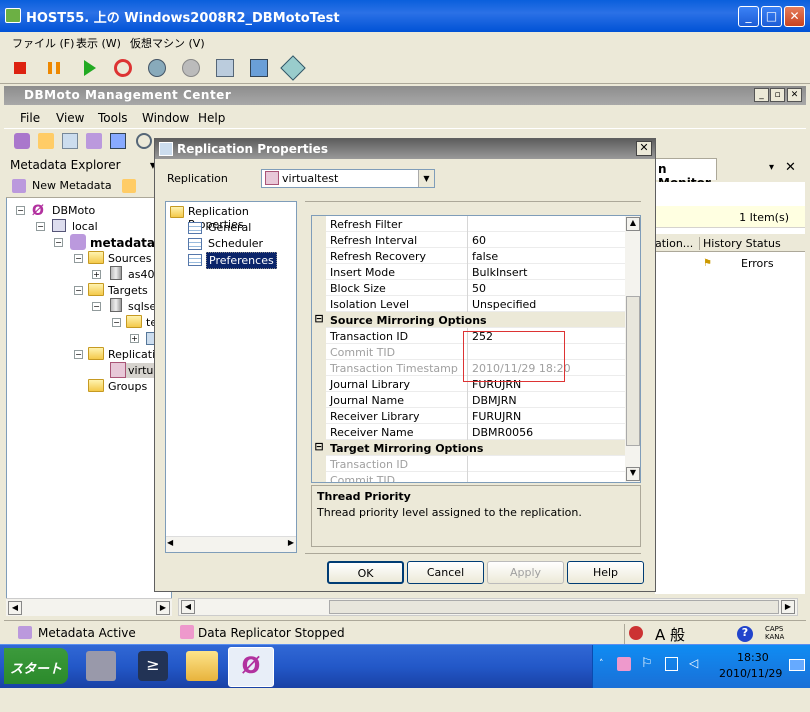 The image size is (810, 712). I want to click on property-value: FURUJRN, so click(496, 416).